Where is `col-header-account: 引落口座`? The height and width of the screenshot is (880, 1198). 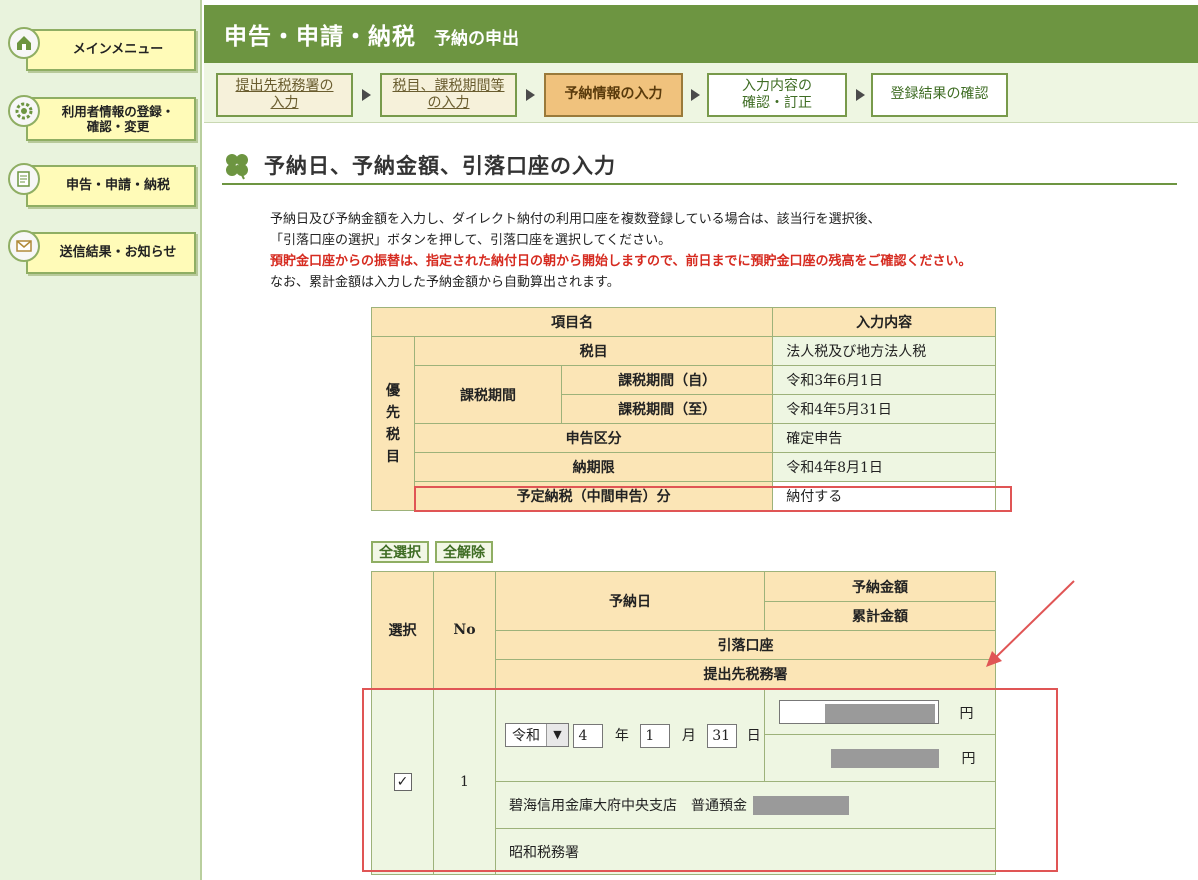 col-header-account: 引落口座 is located at coordinates (745, 645).